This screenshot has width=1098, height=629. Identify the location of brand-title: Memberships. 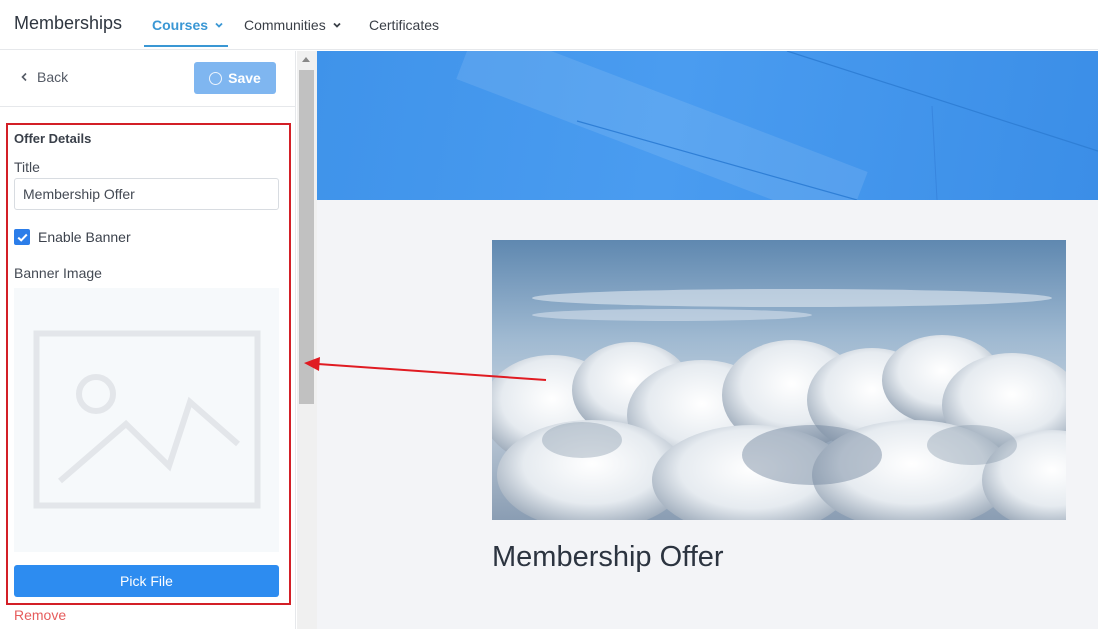
(68, 23).